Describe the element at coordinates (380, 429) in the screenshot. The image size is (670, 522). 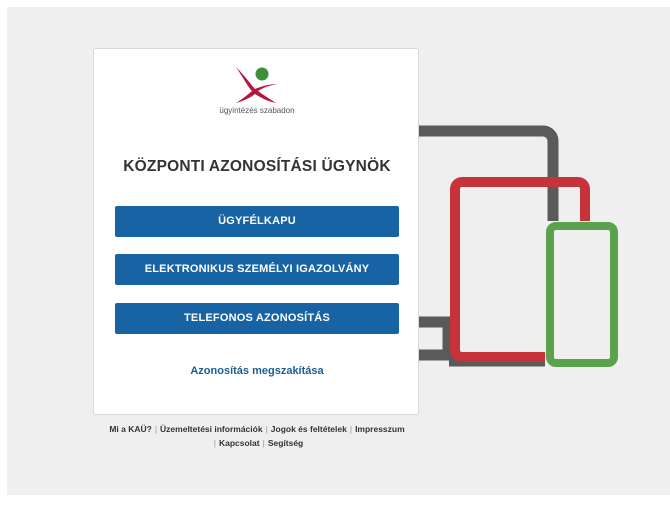
I see `footer-link-imprint: Impresszum` at that location.